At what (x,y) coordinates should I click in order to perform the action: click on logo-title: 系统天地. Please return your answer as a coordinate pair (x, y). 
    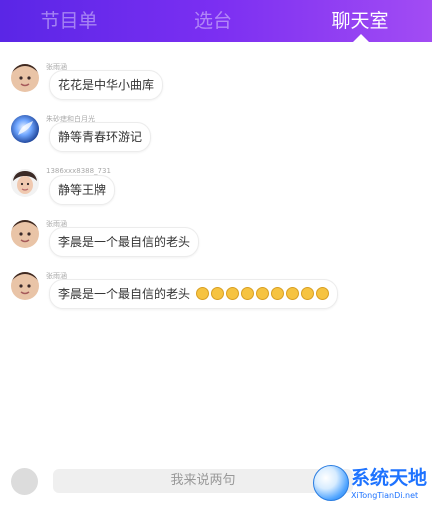
    Looking at the image, I should click on (389, 478).